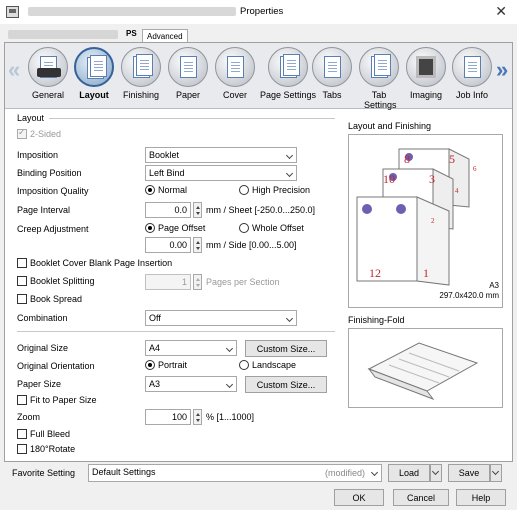 Image resolution: width=517 pixels, height=510 pixels. Describe the element at coordinates (472, 73) in the screenshot. I see `tab-job-info: Job Info` at that location.